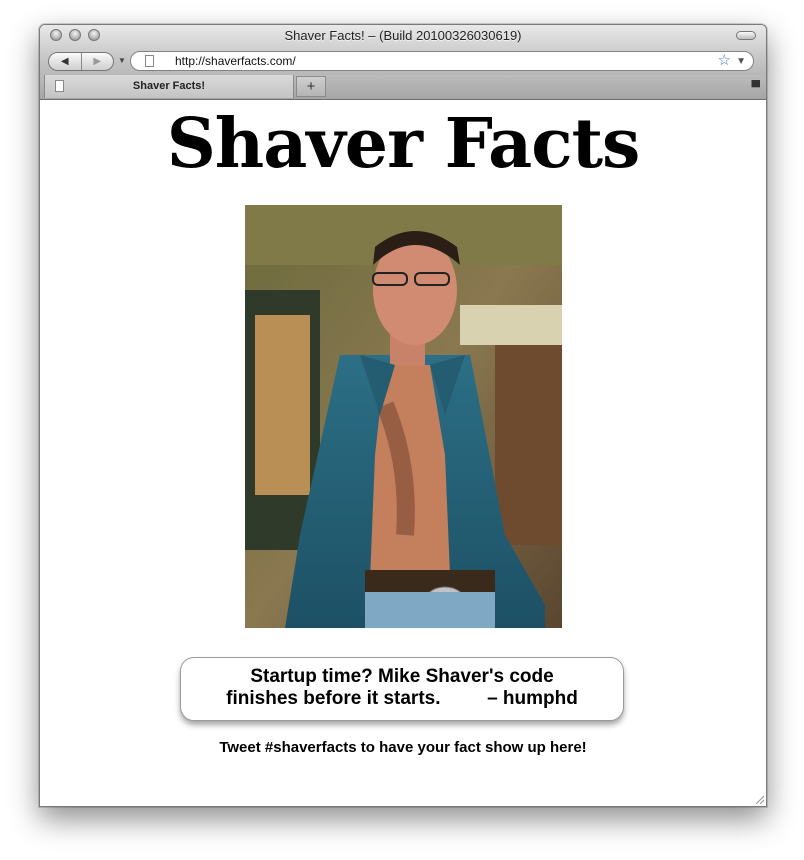 The width and height of the screenshot is (804, 860). Describe the element at coordinates (311, 86) in the screenshot. I see `new-tab-button: +` at that location.